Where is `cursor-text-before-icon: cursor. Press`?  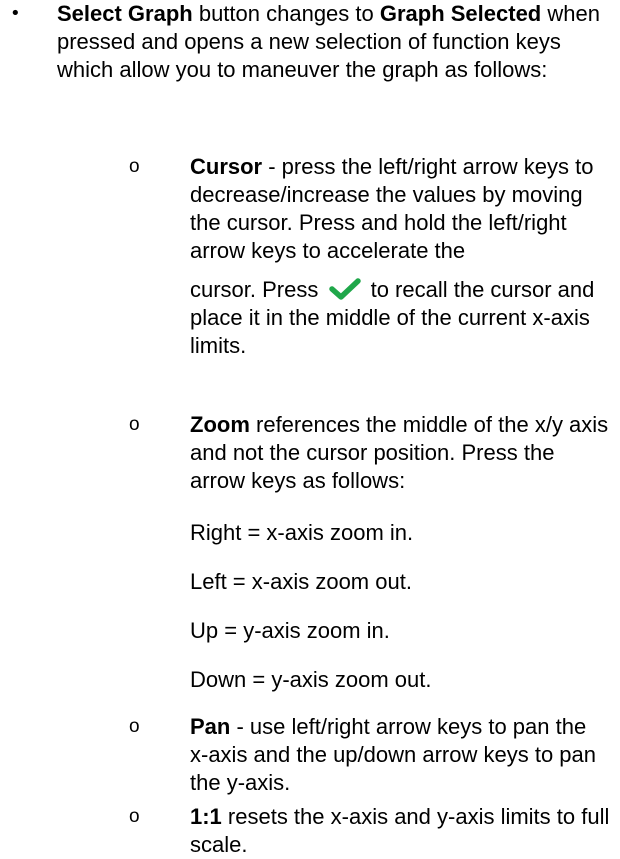
cursor-text-before-icon: cursor. Press is located at coordinates (257, 289).